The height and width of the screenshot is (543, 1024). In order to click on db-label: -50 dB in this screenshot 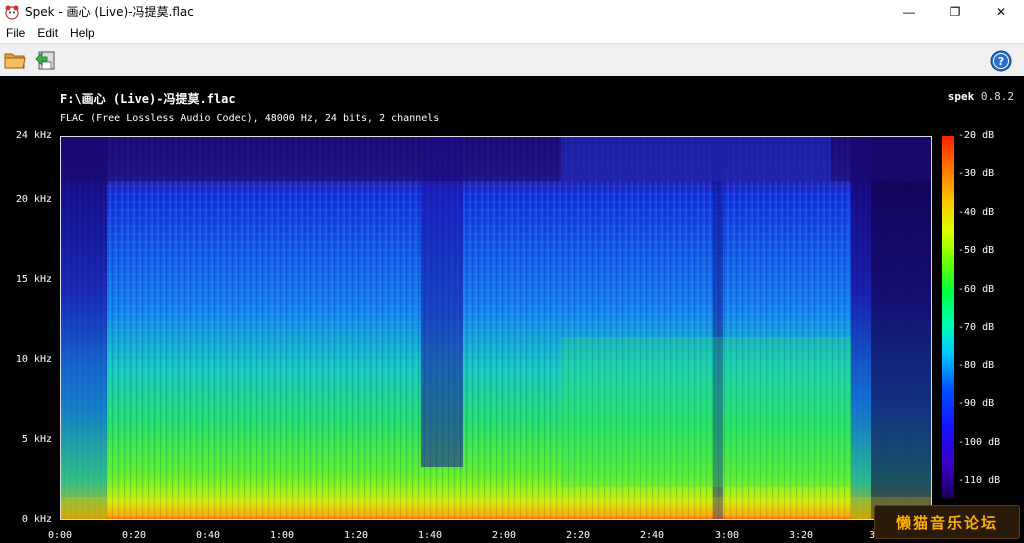, I will do `click(976, 250)`.